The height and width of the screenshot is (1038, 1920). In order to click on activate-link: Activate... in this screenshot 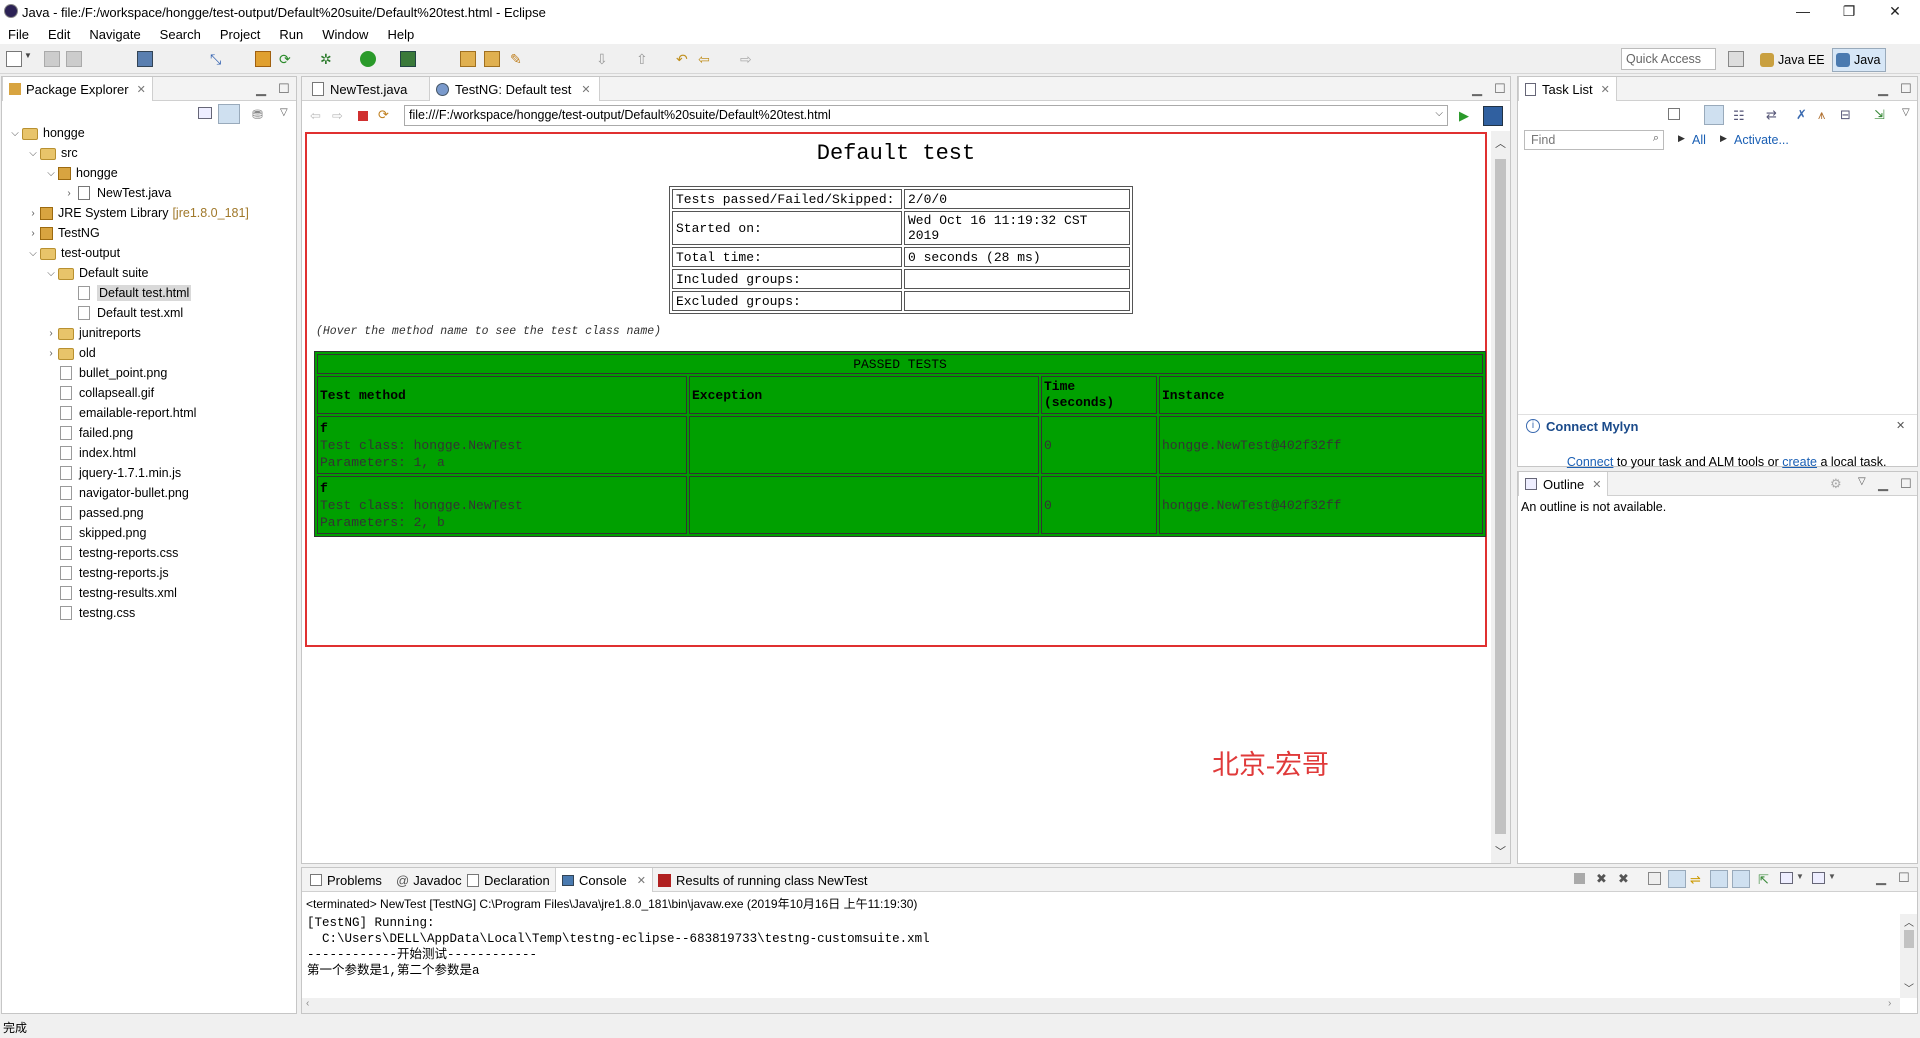, I will do `click(1761, 140)`.